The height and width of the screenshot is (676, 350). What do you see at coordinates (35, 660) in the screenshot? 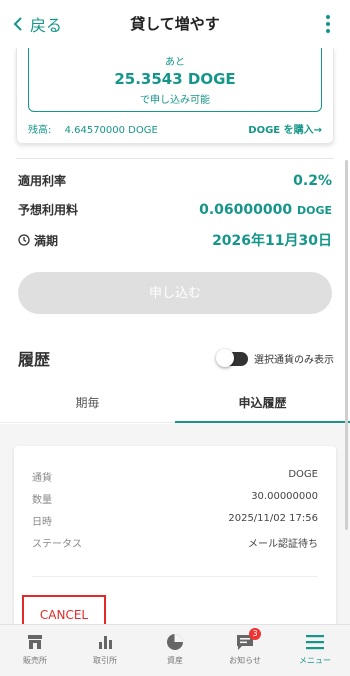
I see `nav-label: 販売所` at bounding box center [35, 660].